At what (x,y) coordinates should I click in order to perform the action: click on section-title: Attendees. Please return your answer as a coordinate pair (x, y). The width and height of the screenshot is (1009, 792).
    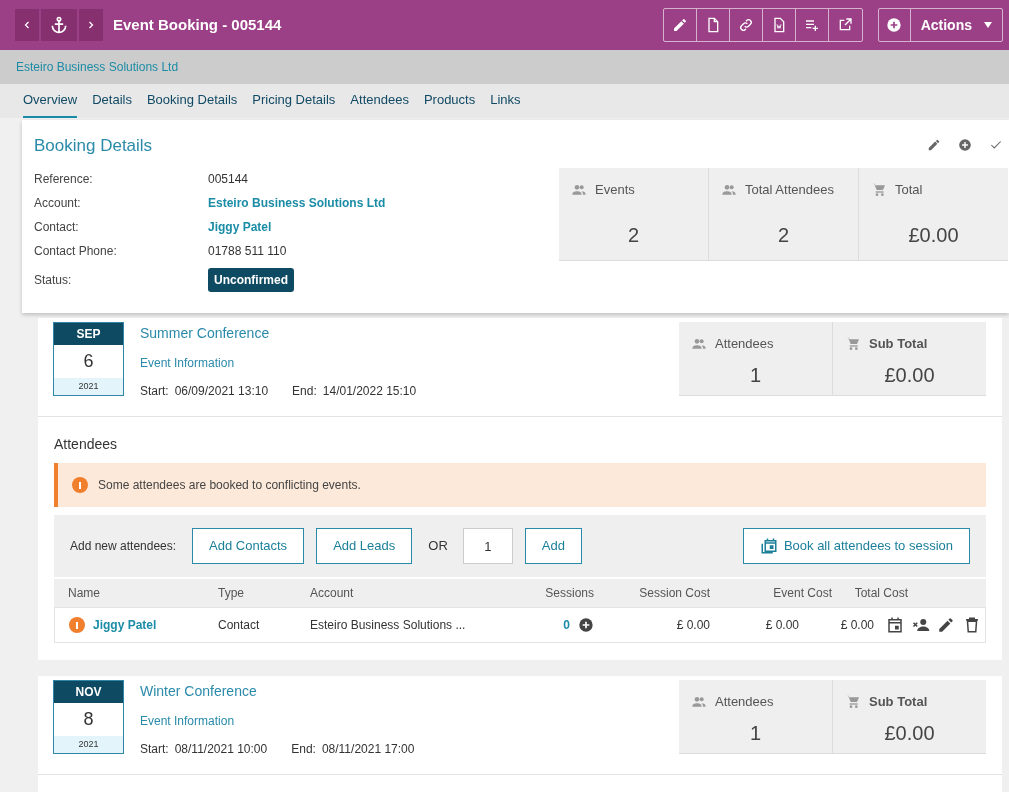
    Looking at the image, I should click on (86, 444).